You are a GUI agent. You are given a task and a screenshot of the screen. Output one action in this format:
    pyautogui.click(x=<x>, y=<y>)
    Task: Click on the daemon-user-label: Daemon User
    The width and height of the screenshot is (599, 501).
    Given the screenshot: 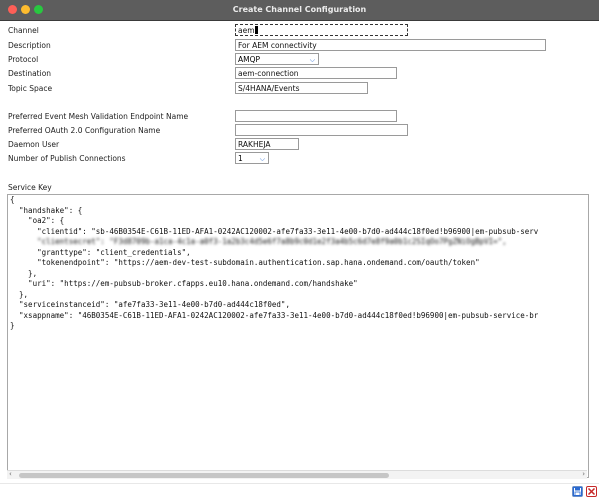 What is the action you would take?
    pyautogui.click(x=34, y=144)
    